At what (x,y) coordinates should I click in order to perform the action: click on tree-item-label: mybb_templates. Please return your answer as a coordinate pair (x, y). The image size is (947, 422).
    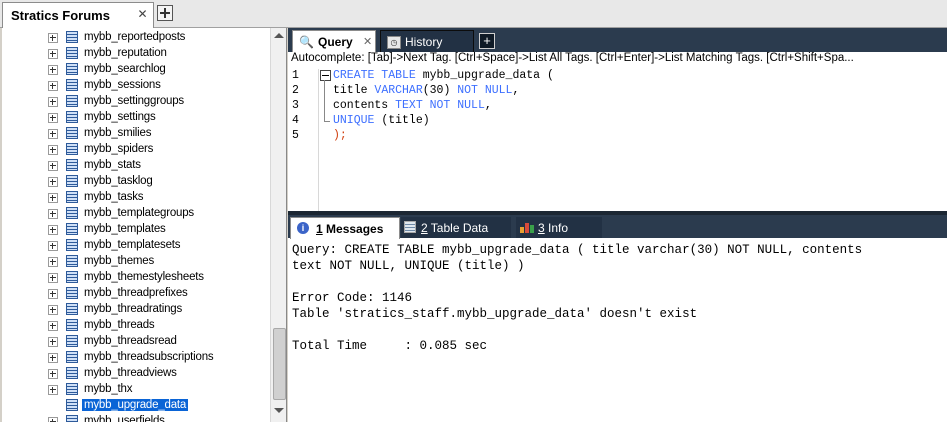
    Looking at the image, I should click on (125, 229).